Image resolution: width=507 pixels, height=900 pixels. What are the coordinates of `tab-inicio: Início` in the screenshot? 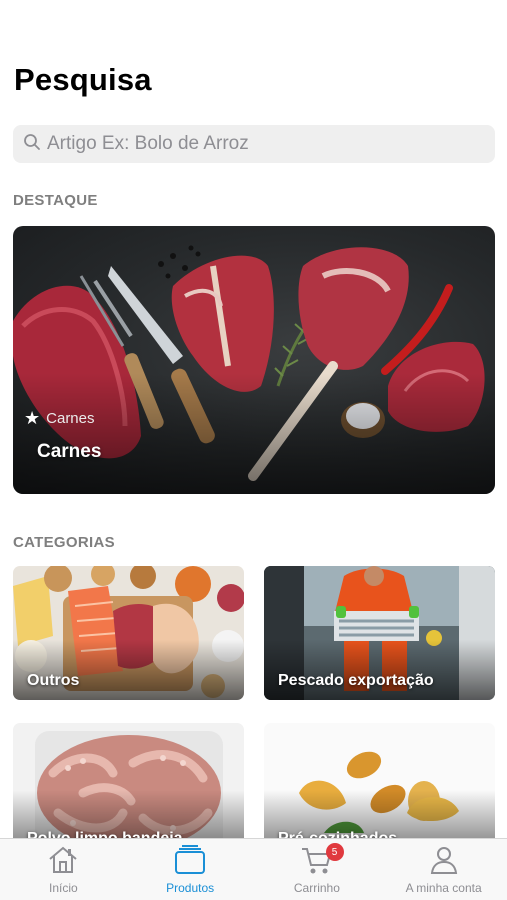 It's located at (63, 869).